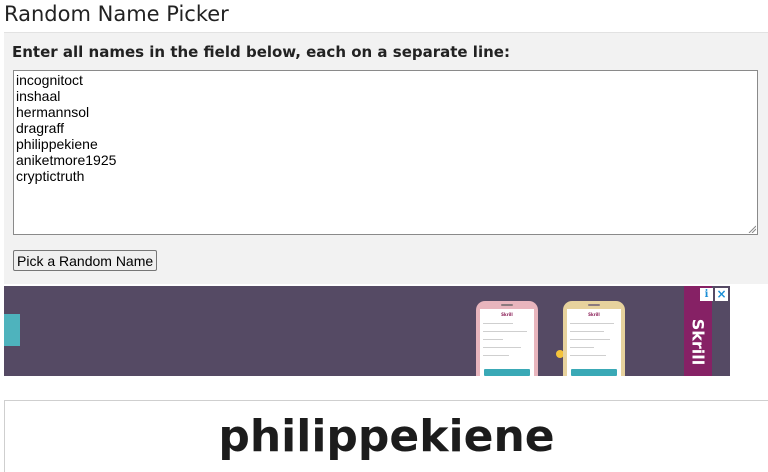 This screenshot has width=768, height=472. What do you see at coordinates (40, 128) in the screenshot?
I see `name-line: dragraff` at bounding box center [40, 128].